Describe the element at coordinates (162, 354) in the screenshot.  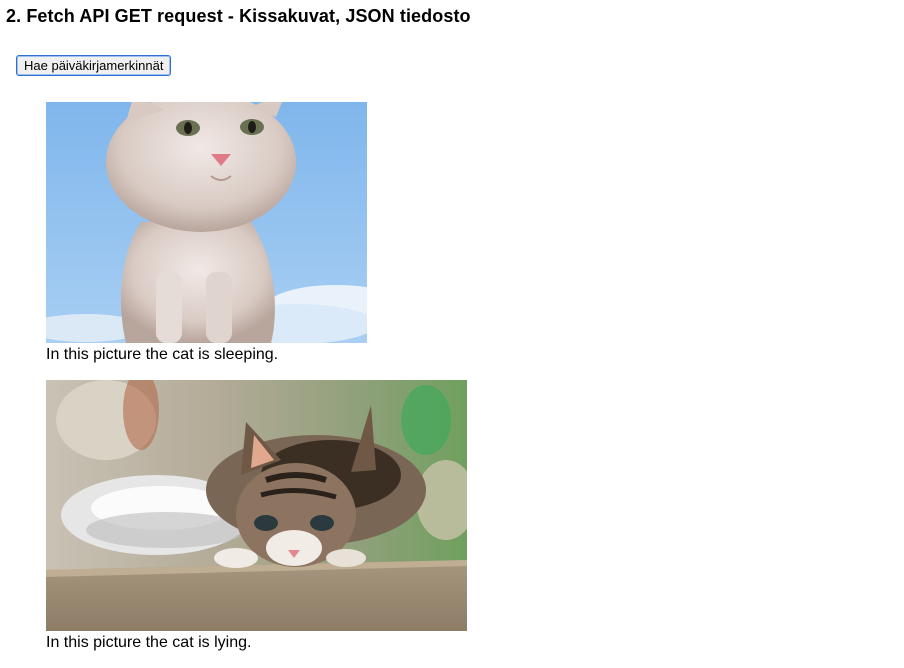
I see `cat-caption: In this picture the cat is sleeping.` at that location.